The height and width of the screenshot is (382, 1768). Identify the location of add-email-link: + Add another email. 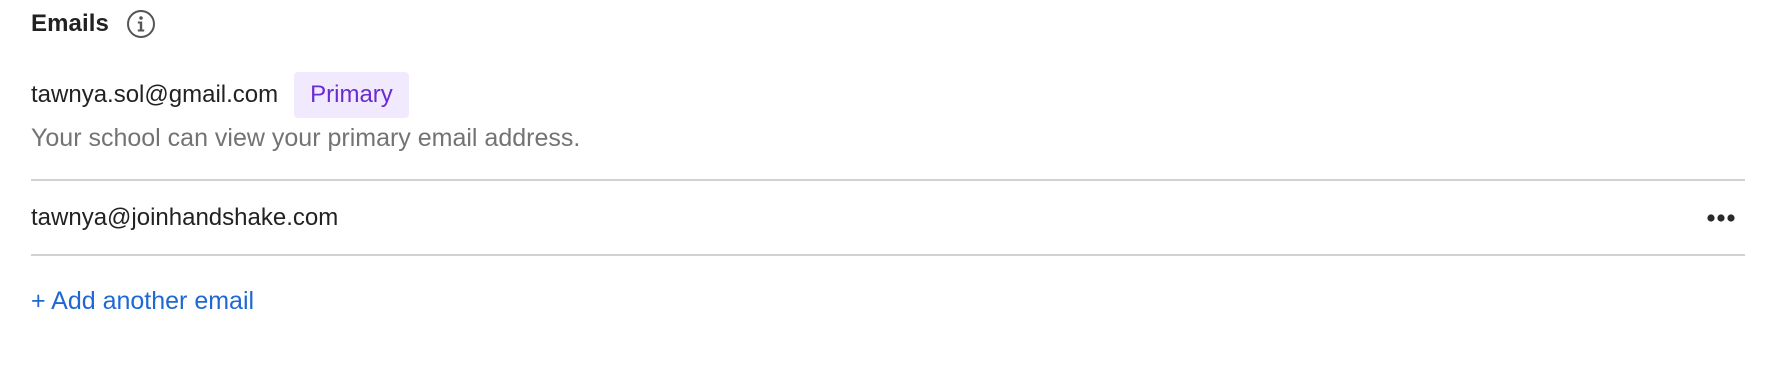
(142, 301).